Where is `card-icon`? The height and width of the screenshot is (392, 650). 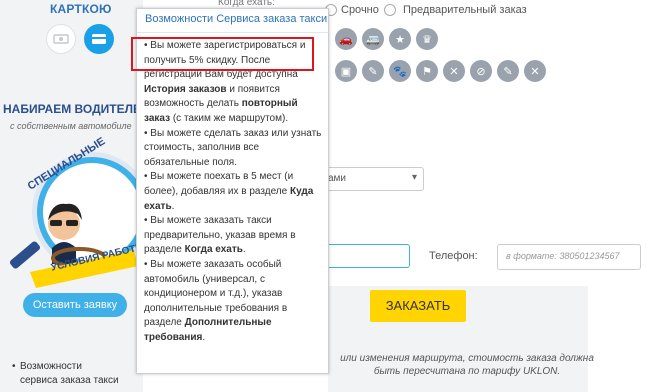 card-icon is located at coordinates (99, 39).